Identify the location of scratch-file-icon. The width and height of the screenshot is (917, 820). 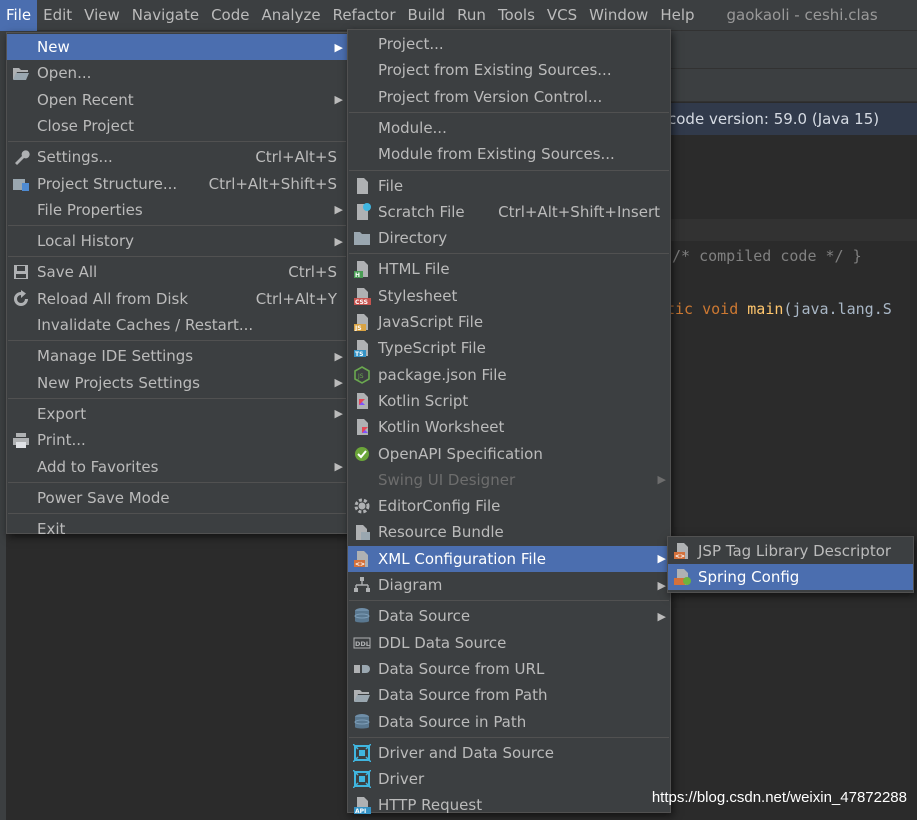
(362, 212).